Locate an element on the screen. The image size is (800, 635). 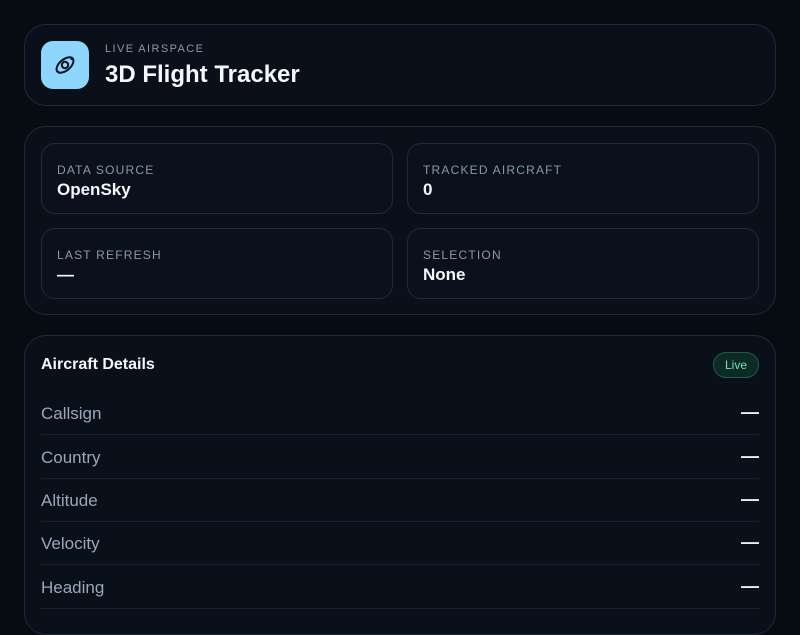
stat-label: TRACKED AIRCRAFT is located at coordinates (493, 170).